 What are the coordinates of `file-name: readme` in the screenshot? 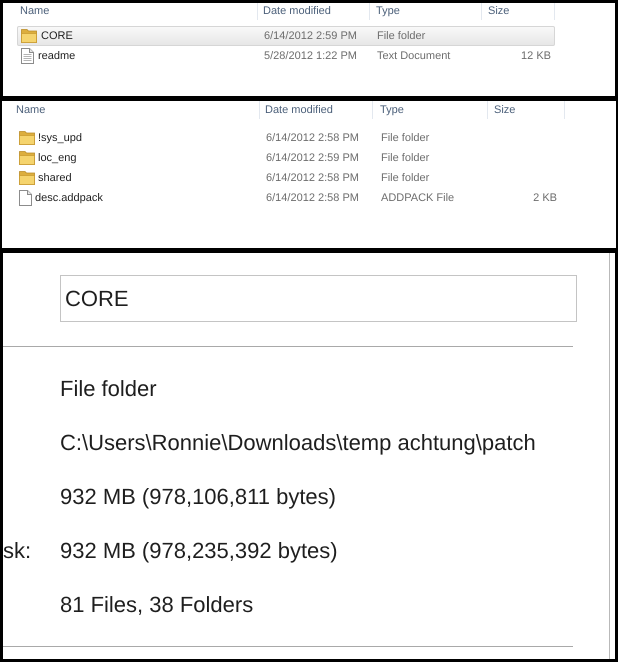 It's located at (57, 56).